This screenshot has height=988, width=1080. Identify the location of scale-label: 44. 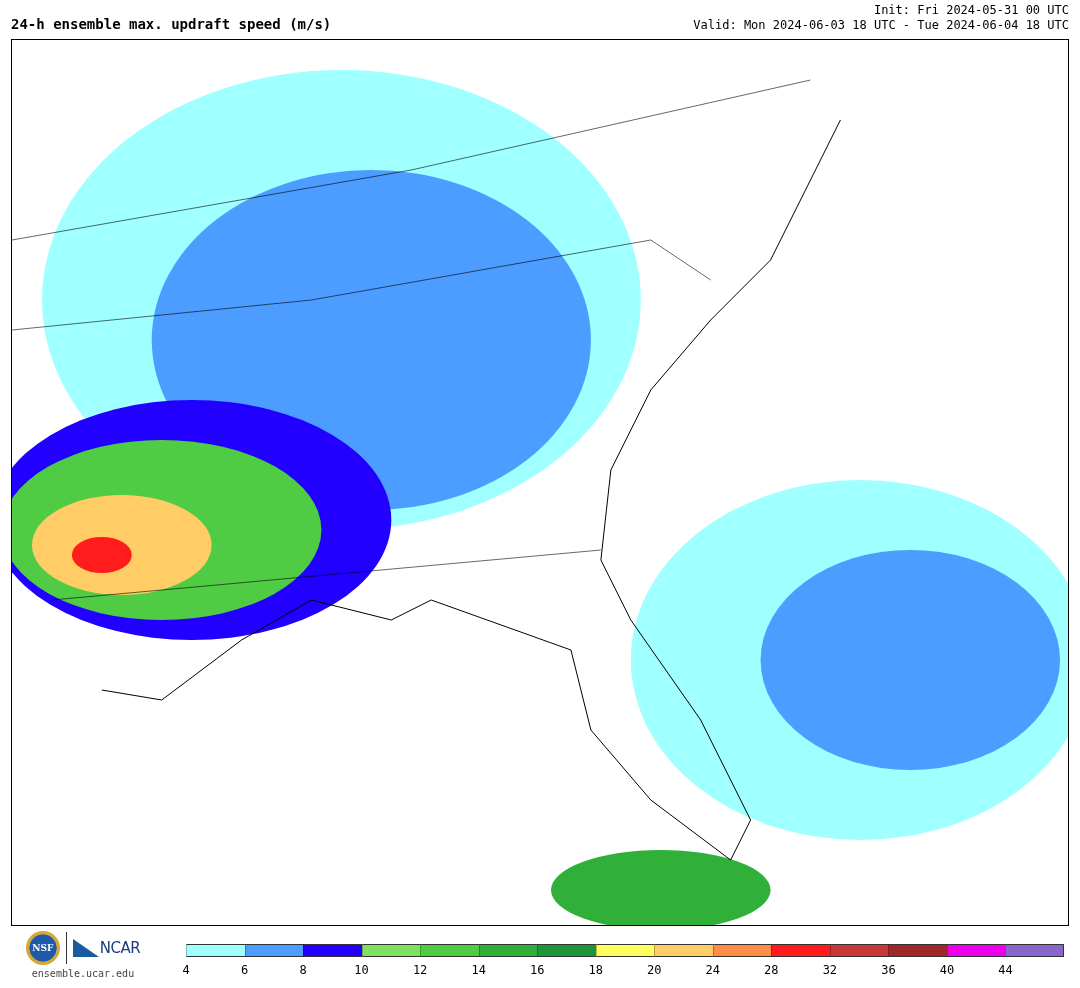
(1005, 970).